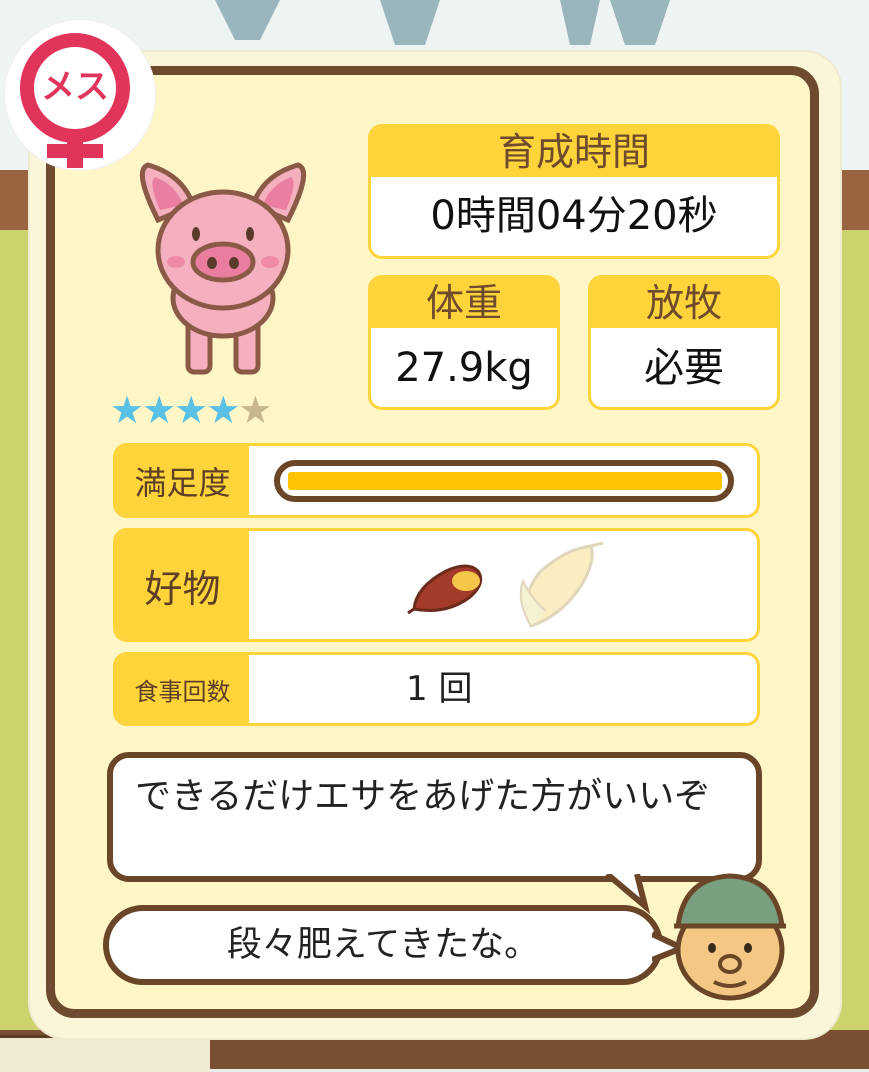 Image resolution: width=869 pixels, height=1072 pixels. Describe the element at coordinates (464, 303) in the screenshot. I see `weight-label: 体重` at that location.